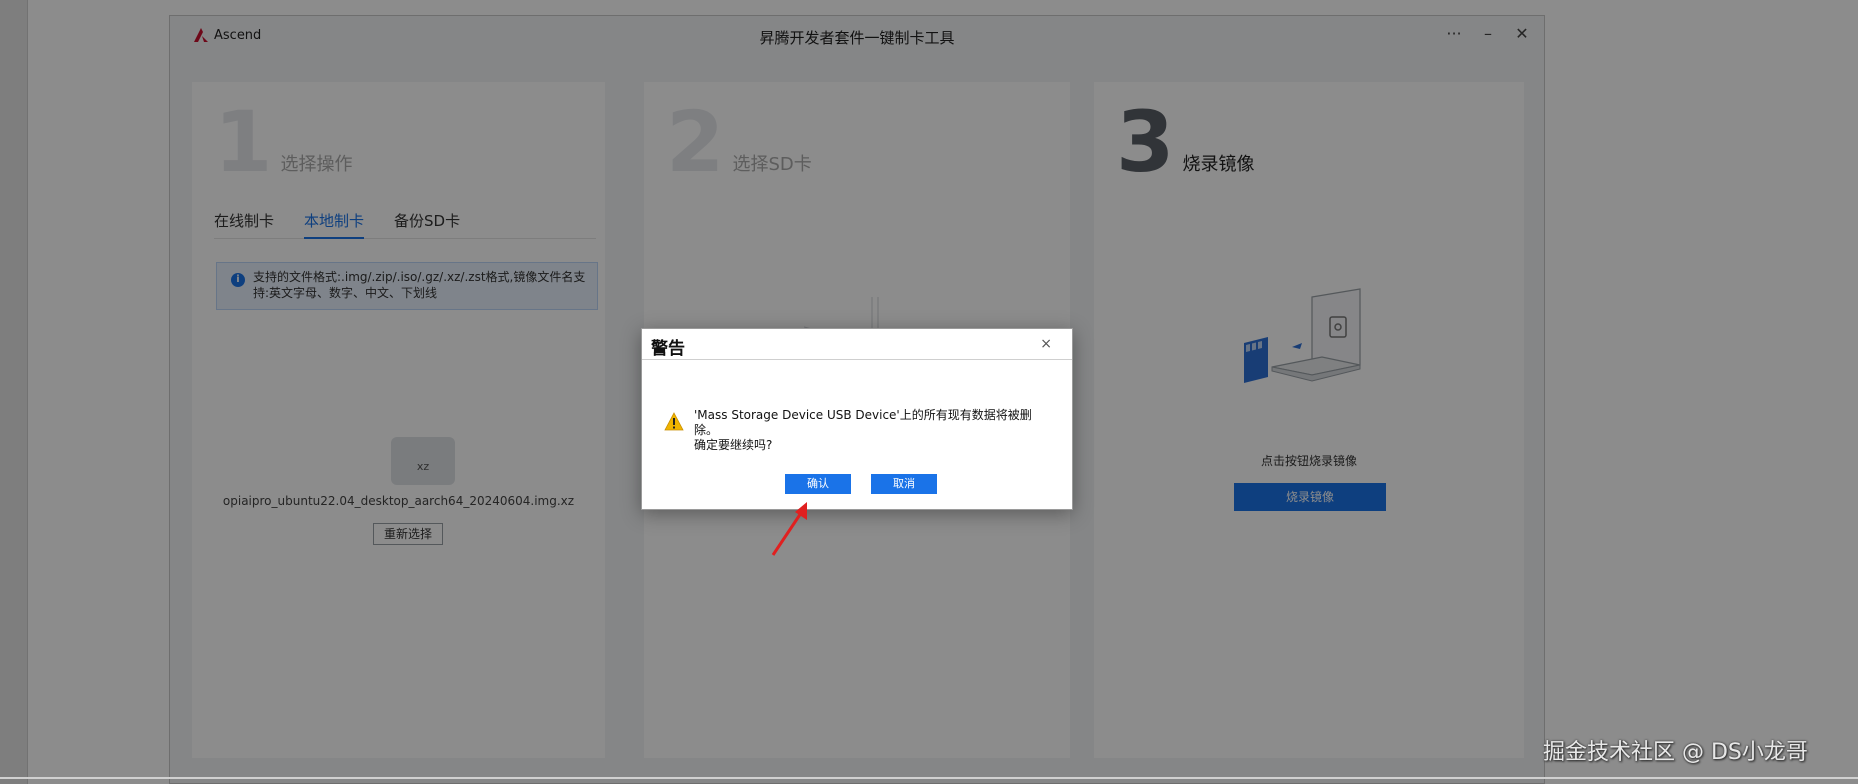 This screenshot has width=1858, height=784. What do you see at coordinates (674, 421) in the screenshot?
I see `warning-icon` at bounding box center [674, 421].